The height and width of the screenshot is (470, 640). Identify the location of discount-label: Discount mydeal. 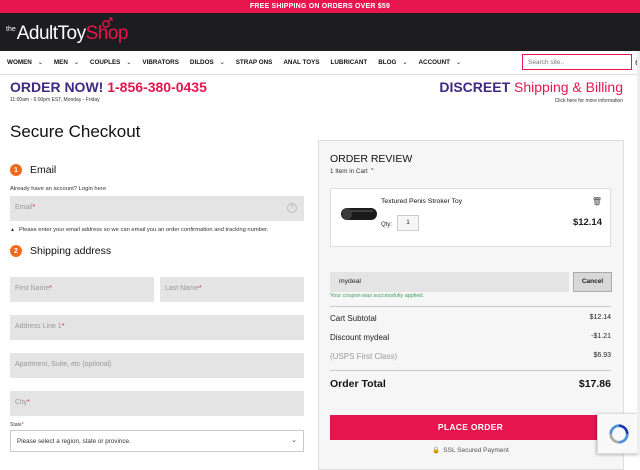
(359, 337).